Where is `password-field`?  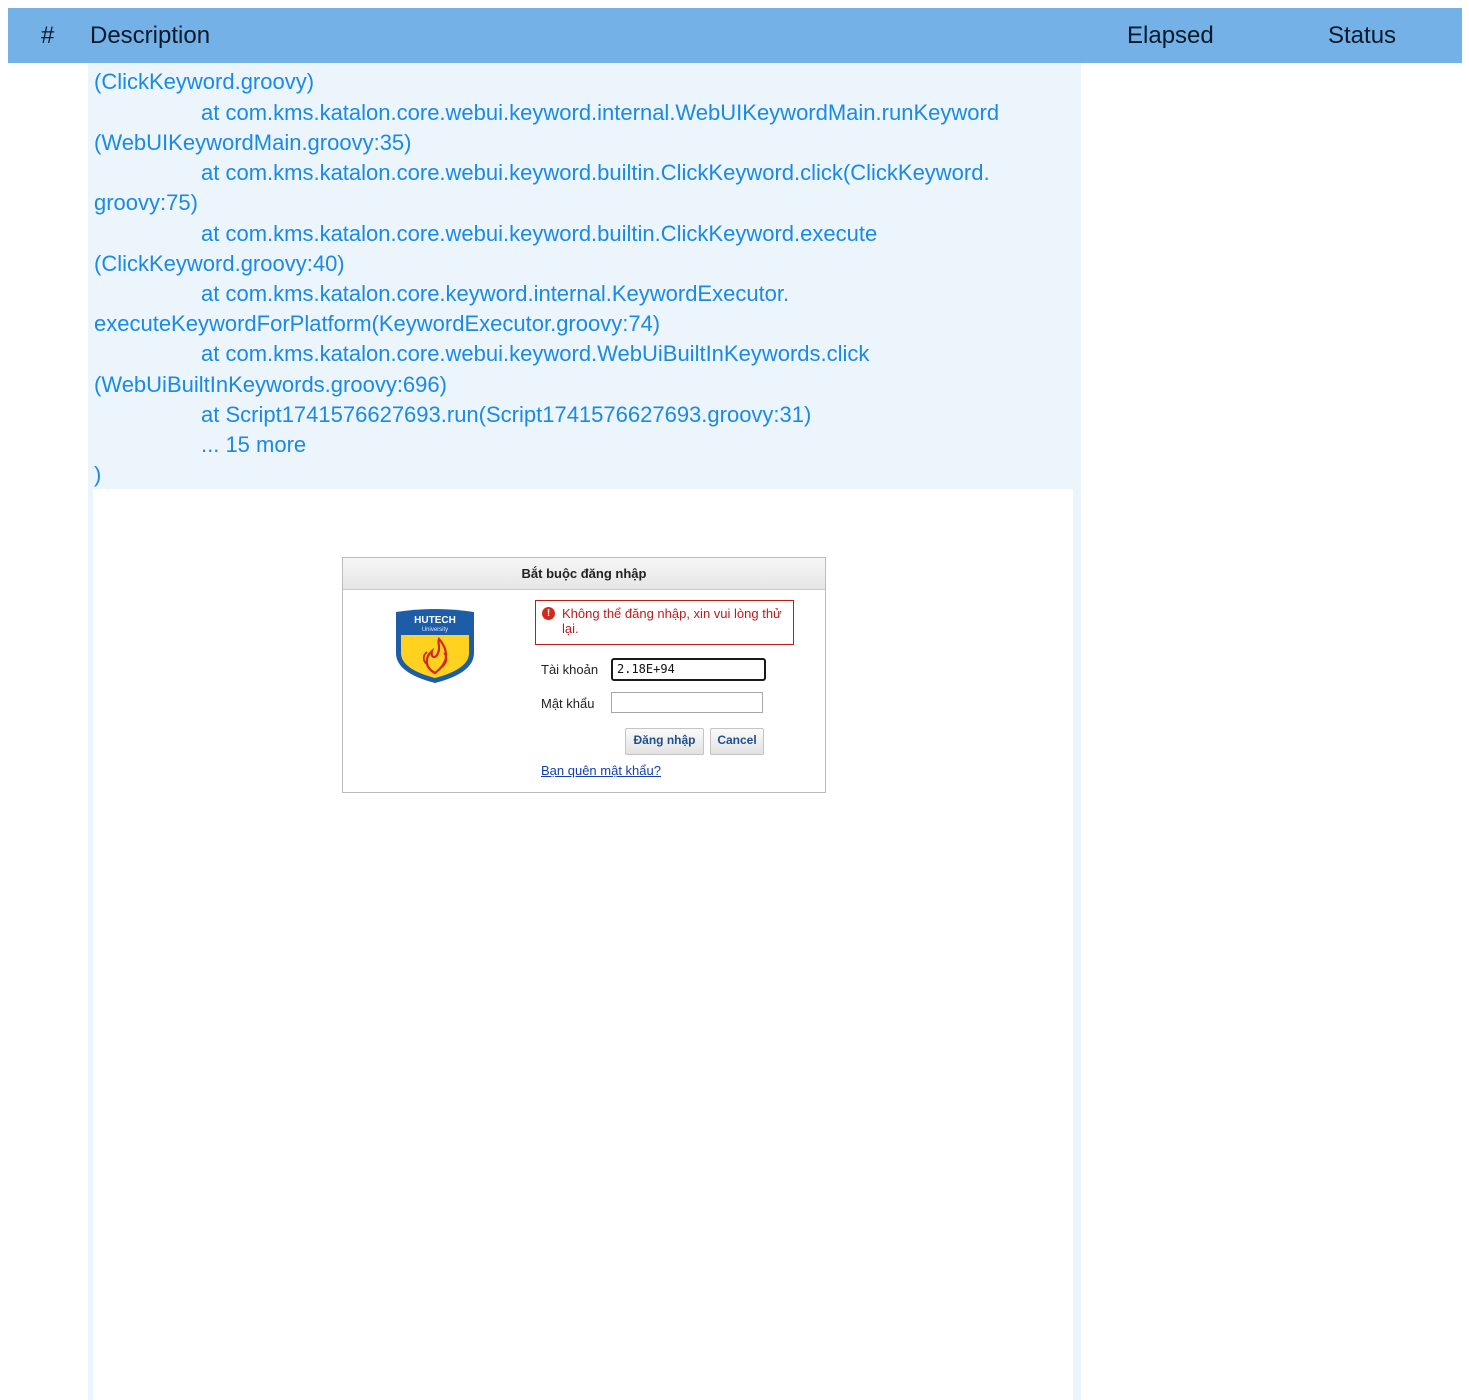 password-field is located at coordinates (687, 702).